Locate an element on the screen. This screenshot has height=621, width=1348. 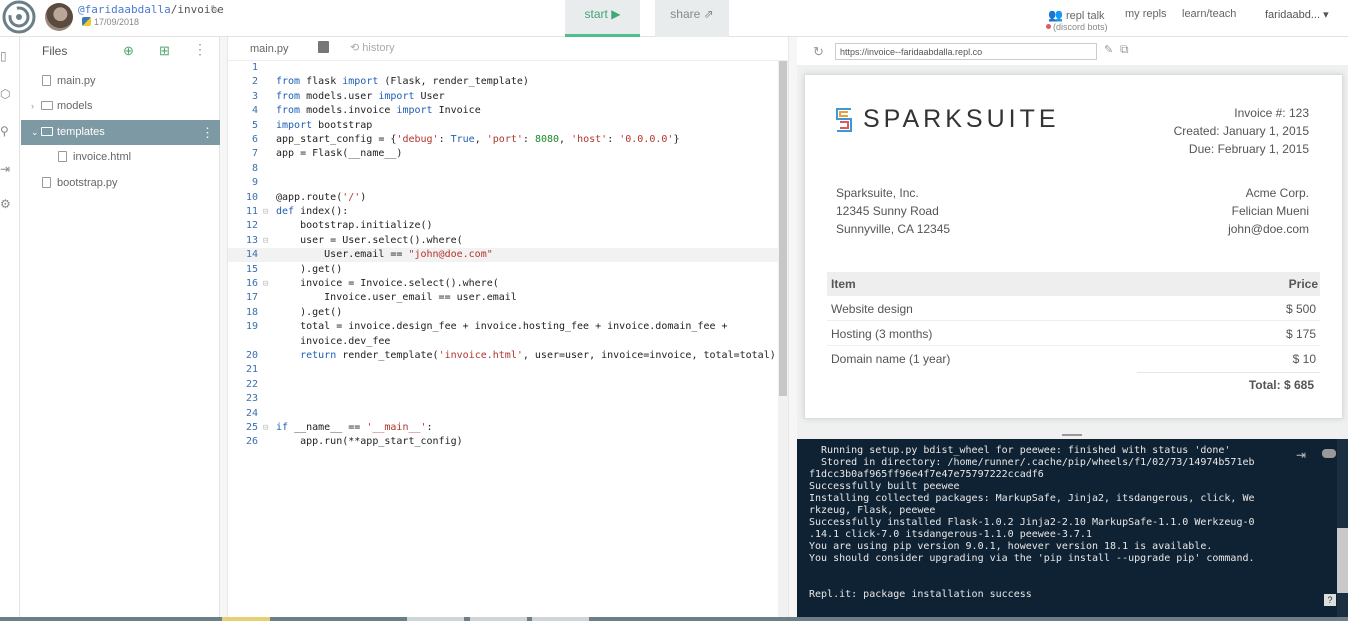
from-address: 12345 Sunny Road is located at coordinates (887, 211).